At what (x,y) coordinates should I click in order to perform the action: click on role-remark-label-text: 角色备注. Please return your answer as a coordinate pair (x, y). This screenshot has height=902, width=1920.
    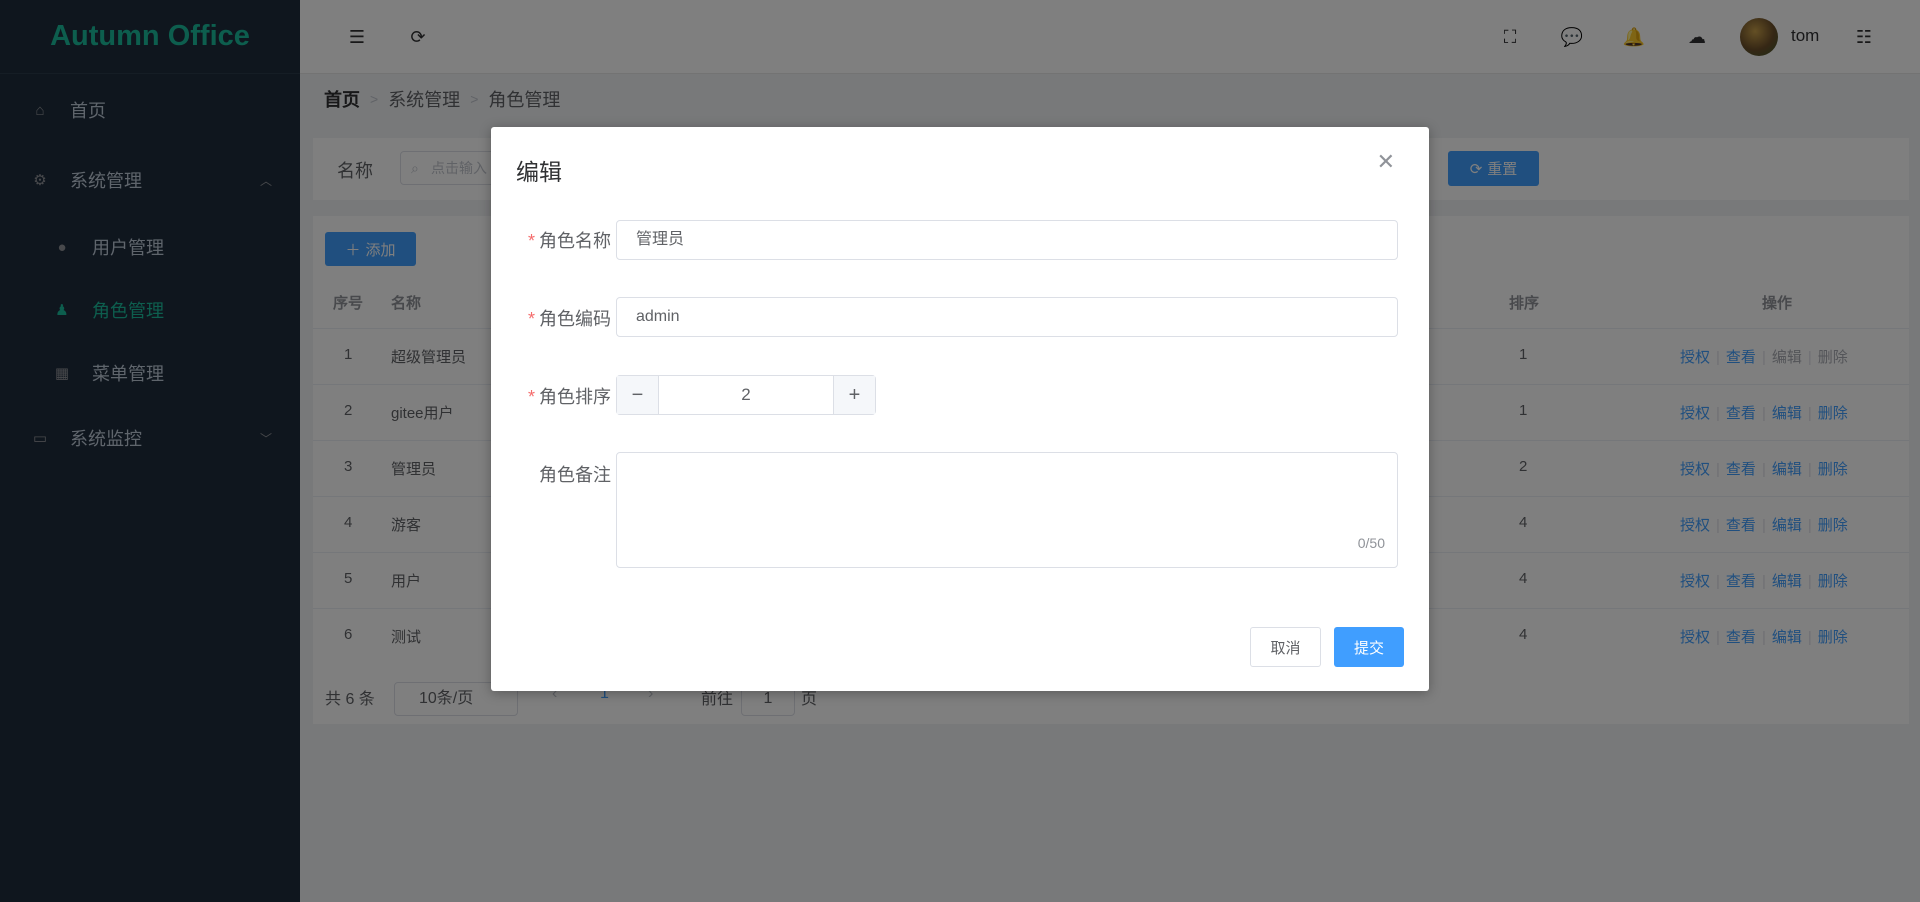
    Looking at the image, I should click on (575, 475).